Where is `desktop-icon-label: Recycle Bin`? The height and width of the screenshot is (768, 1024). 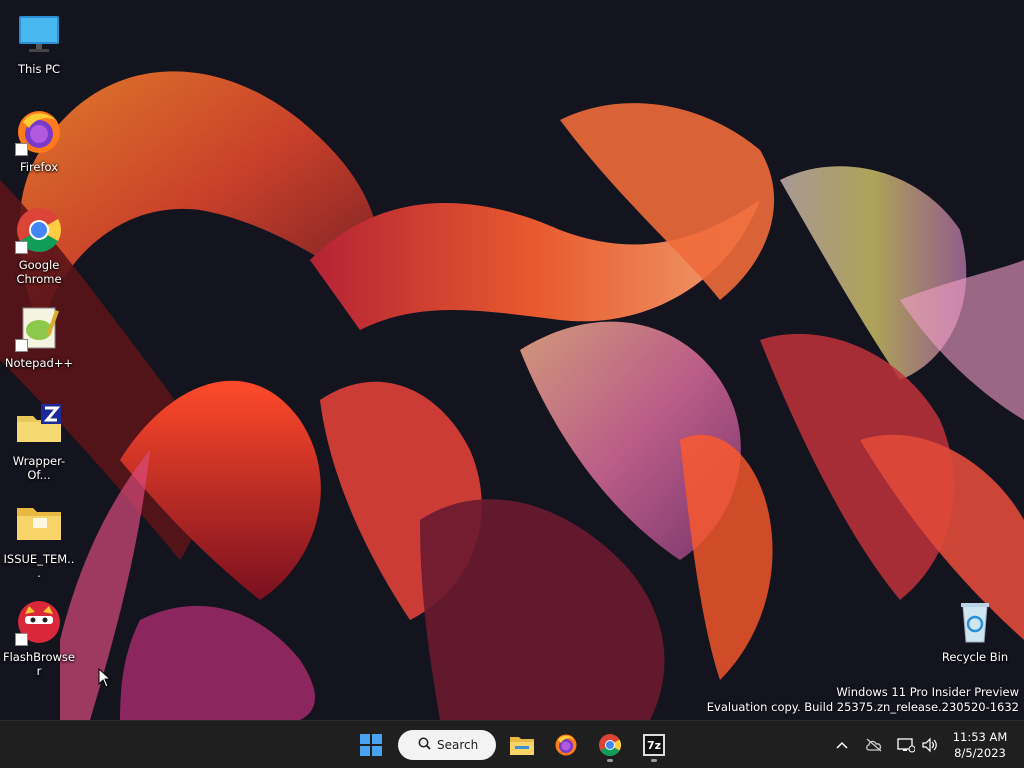 desktop-icon-label: Recycle Bin is located at coordinates (975, 657).